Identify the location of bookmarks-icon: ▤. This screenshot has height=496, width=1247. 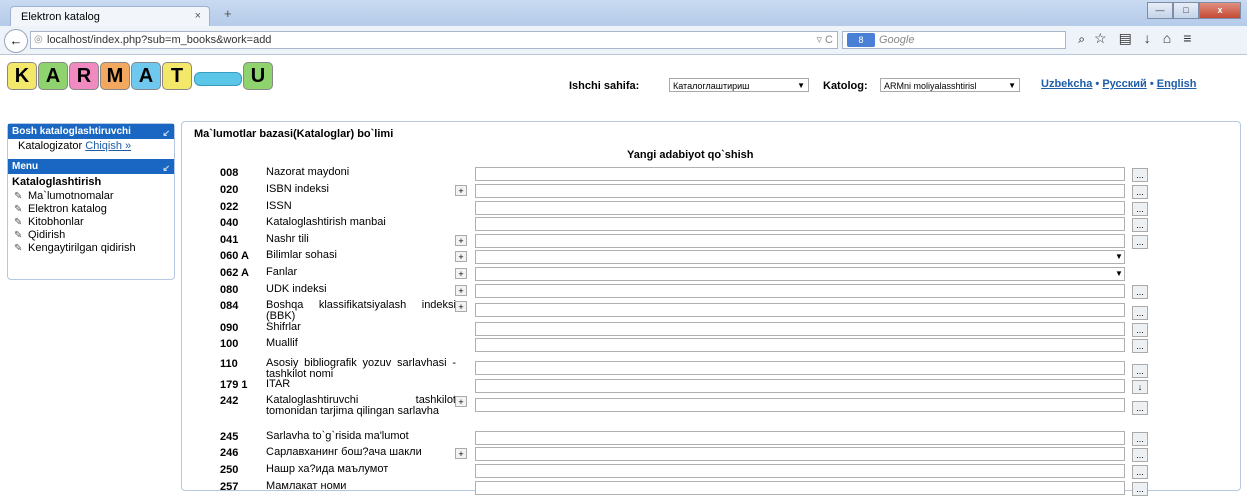
(1131, 38).